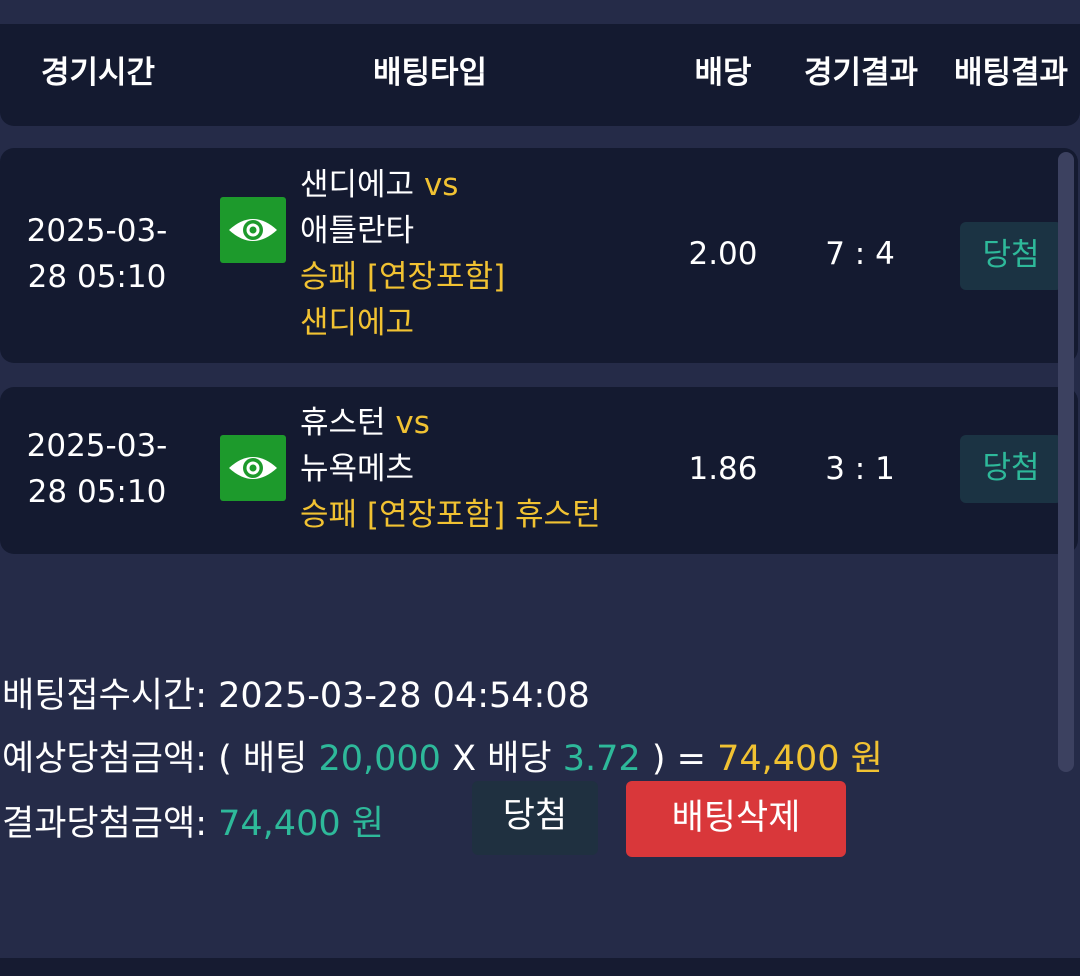 The width and height of the screenshot is (1080, 976). Describe the element at coordinates (98, 73) in the screenshot. I see `header-match-time: 경기시간` at that location.